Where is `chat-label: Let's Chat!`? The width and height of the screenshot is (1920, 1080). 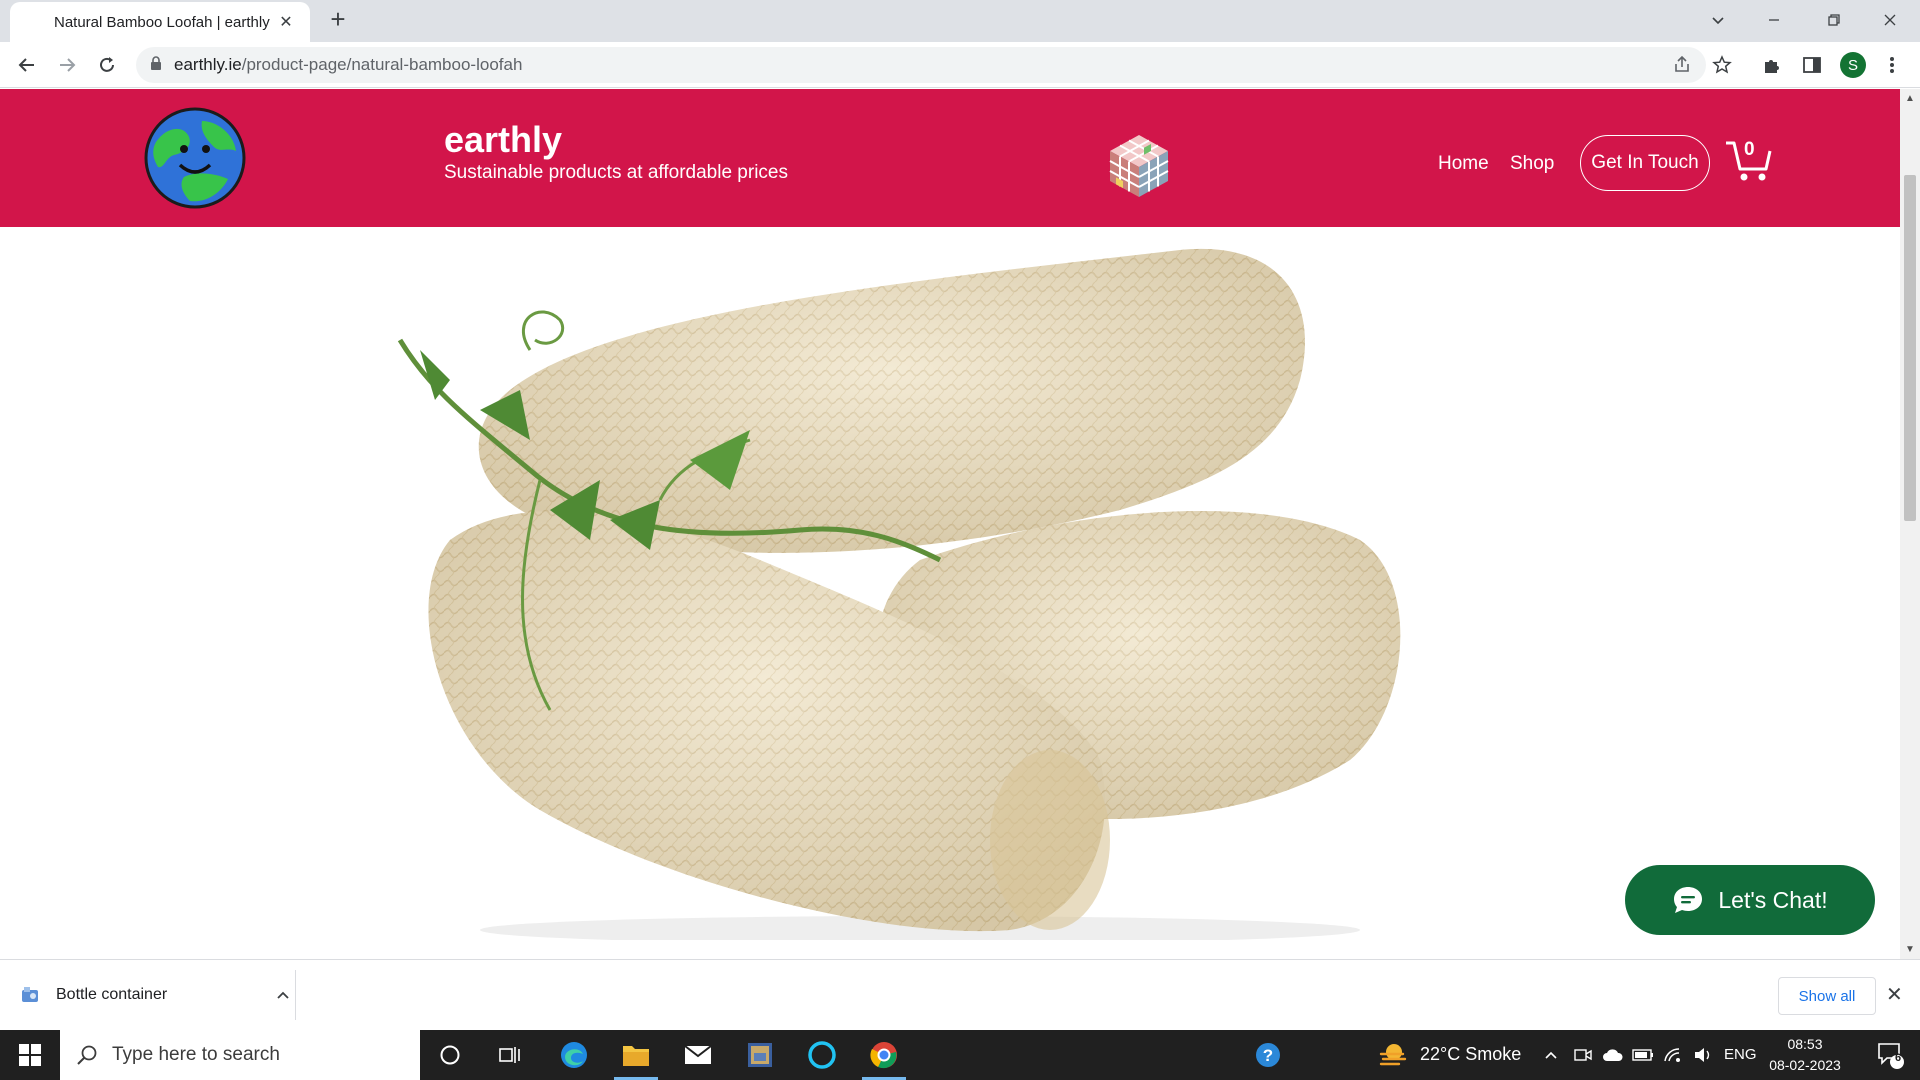
chat-label: Let's Chat! is located at coordinates (1773, 899).